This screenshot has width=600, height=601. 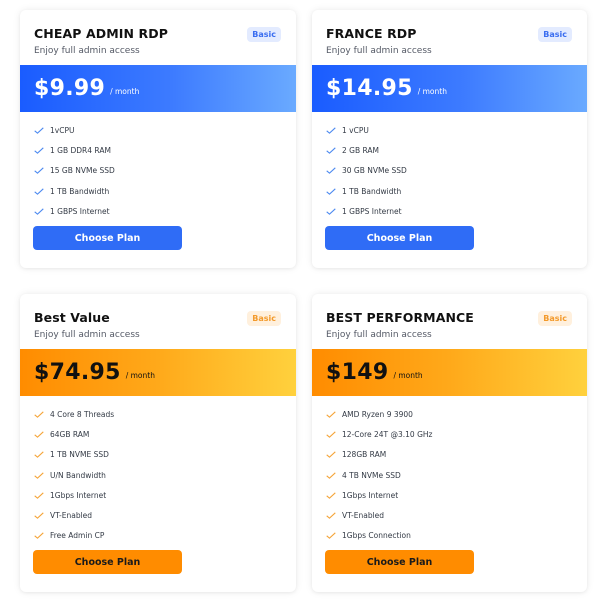 I want to click on feature-text: 4 Core 8 Threads, so click(x=82, y=414).